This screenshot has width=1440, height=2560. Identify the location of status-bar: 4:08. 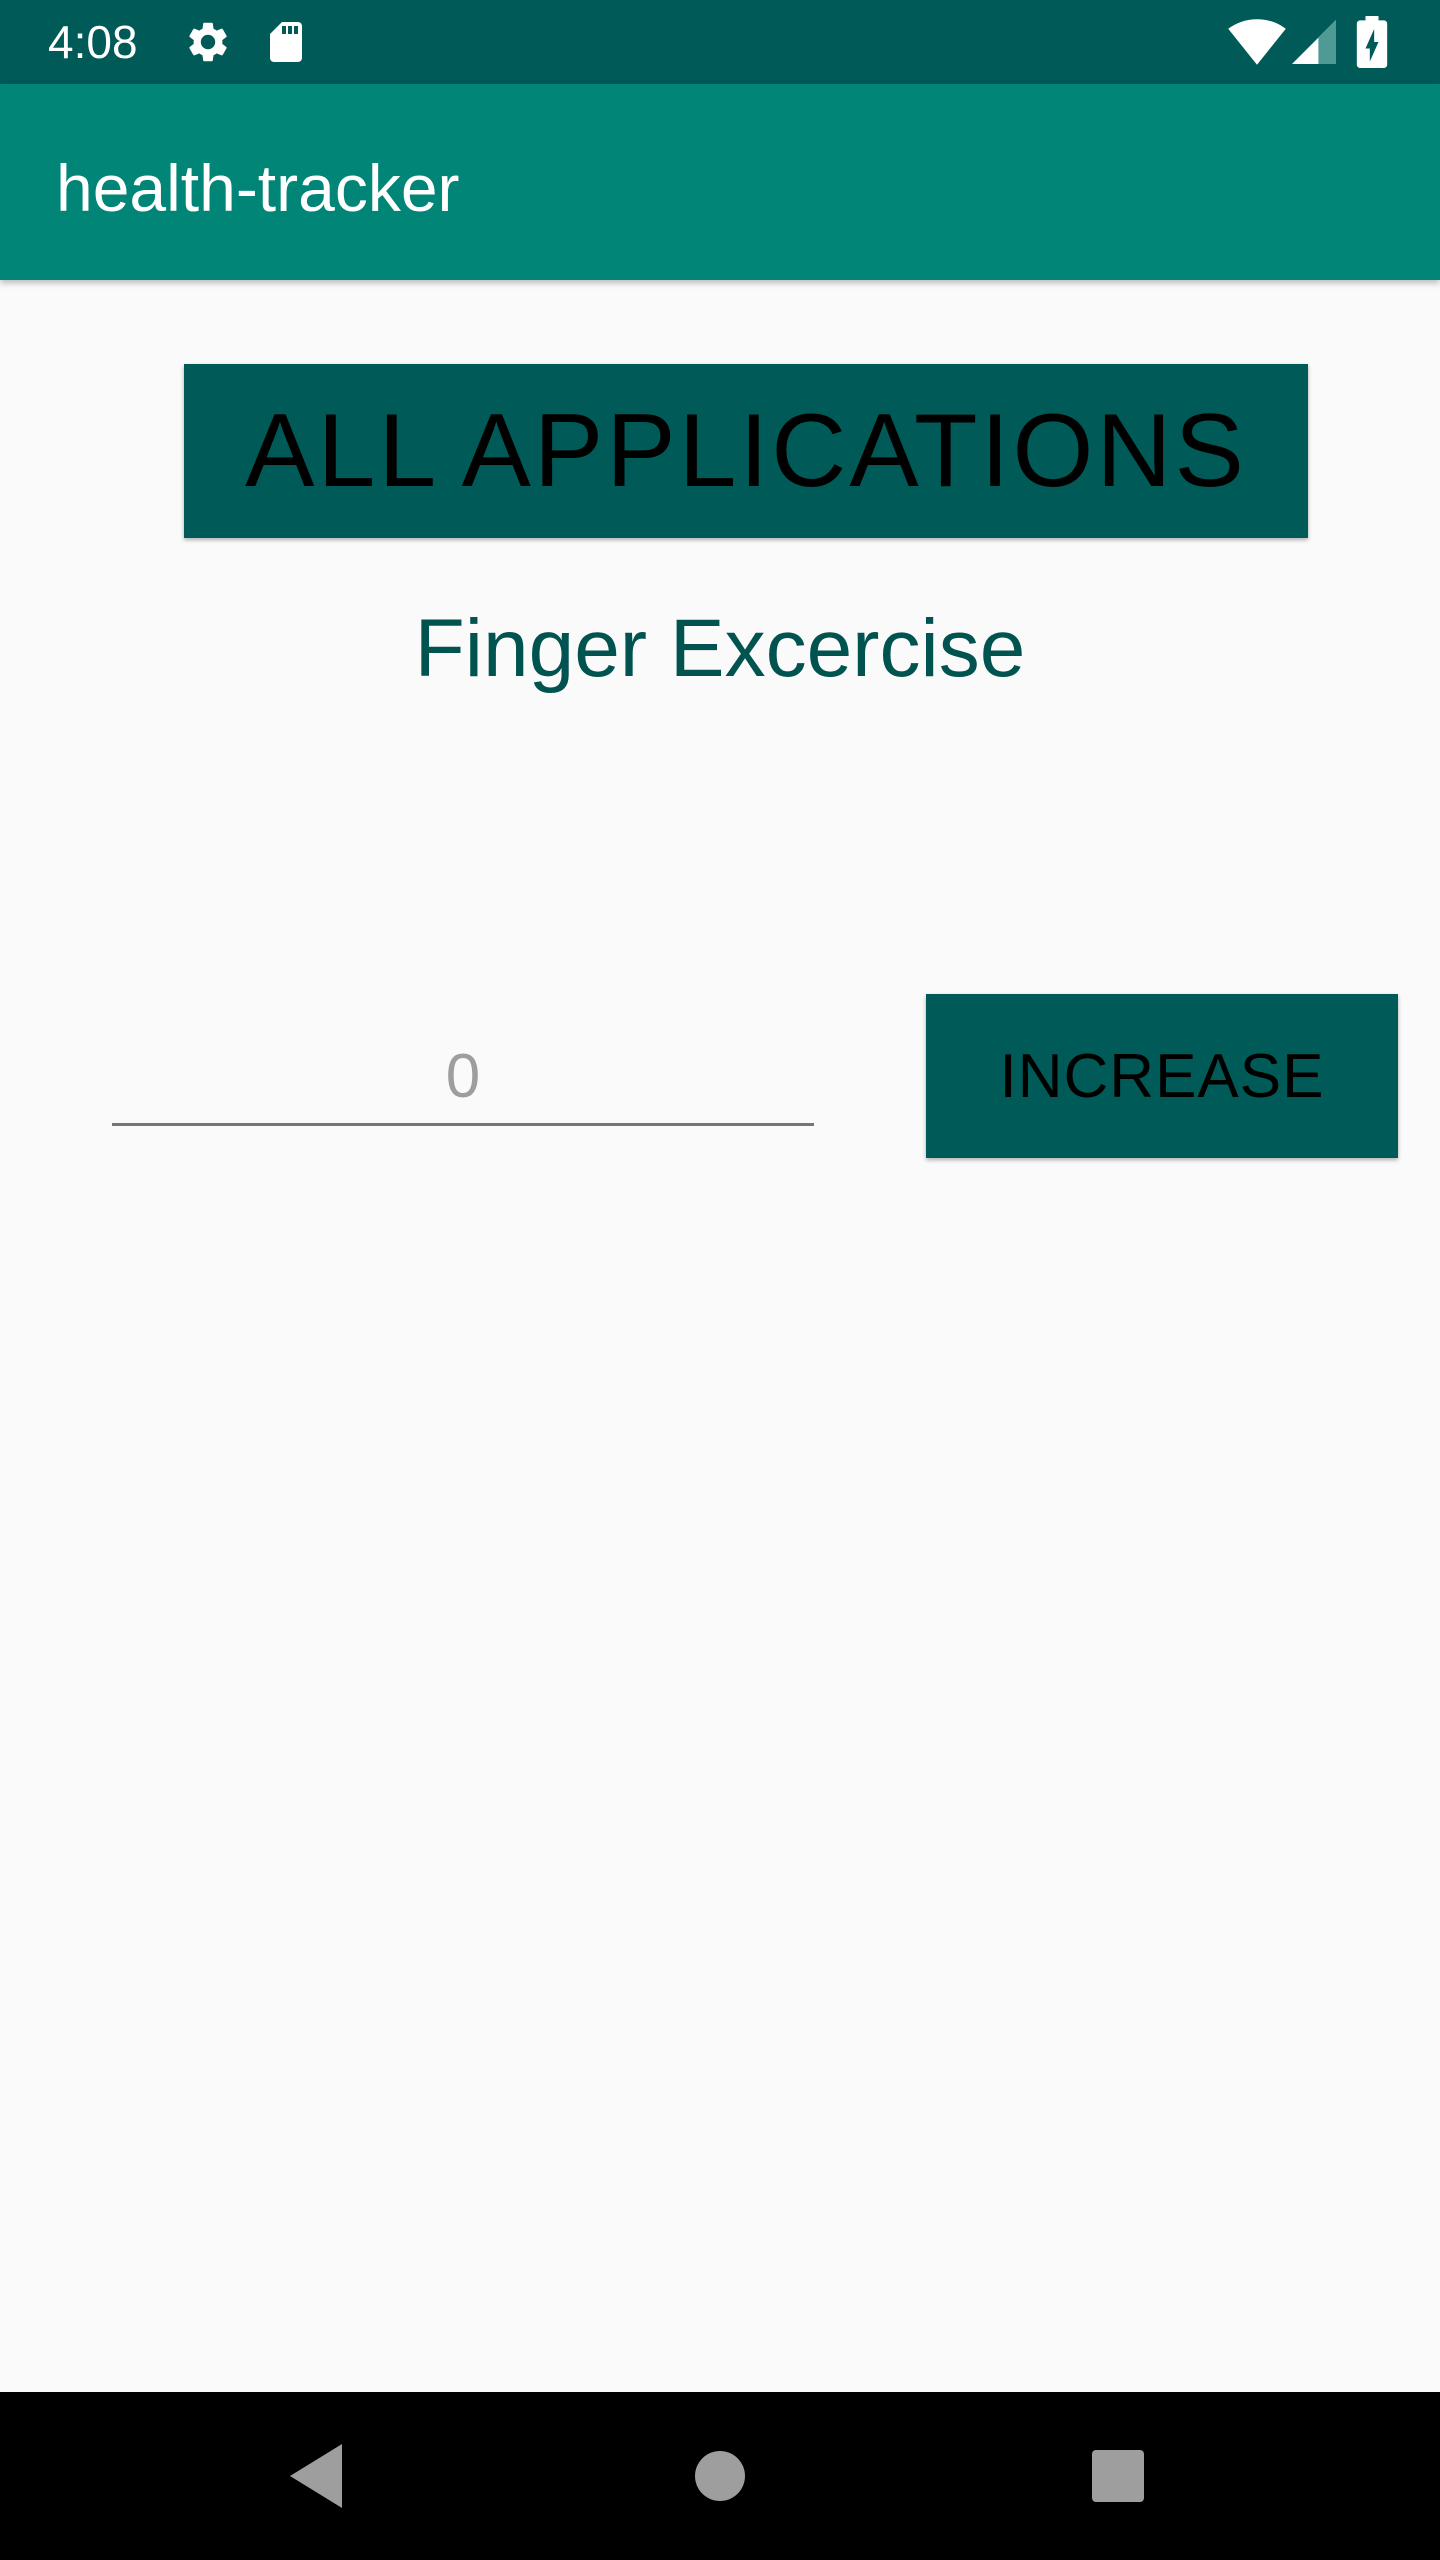
(720, 42).